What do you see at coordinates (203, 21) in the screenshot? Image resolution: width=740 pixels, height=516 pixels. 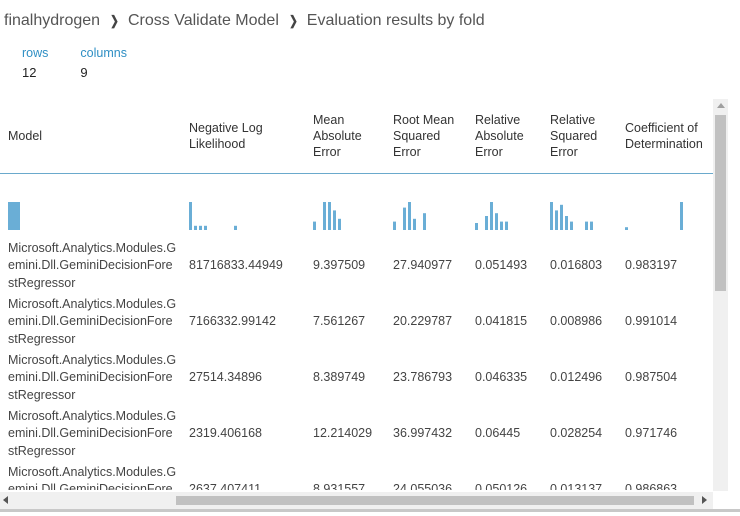 I see `breadcrumb-item-module: Cross Validate Model` at bounding box center [203, 21].